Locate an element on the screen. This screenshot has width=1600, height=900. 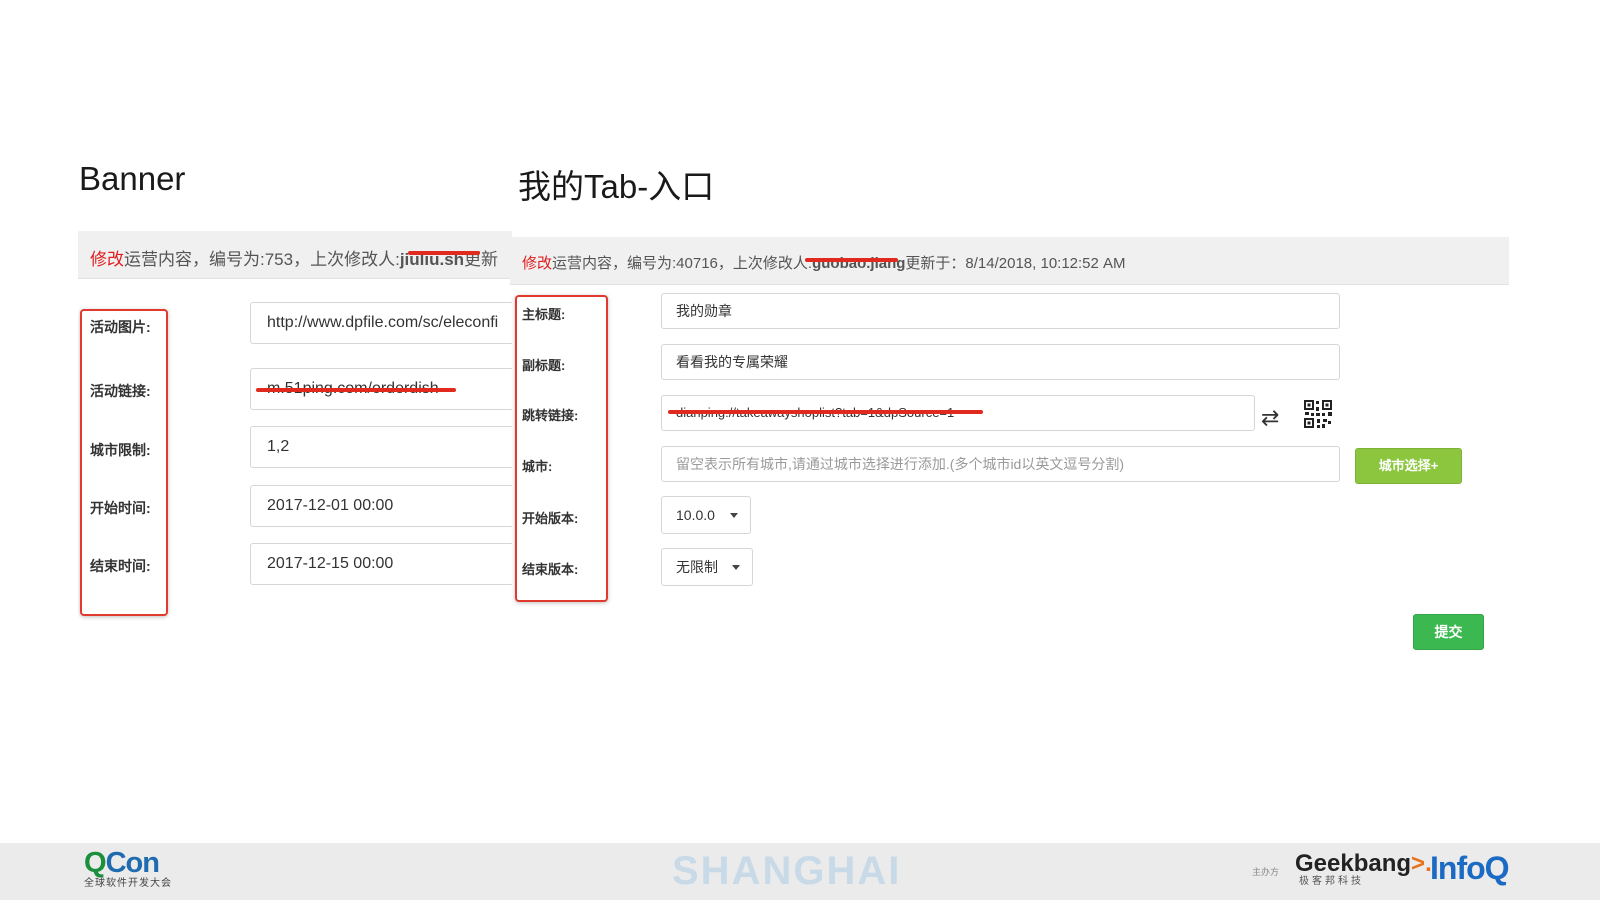
field-label-link: 跳转链接: is located at coordinates (550, 415).